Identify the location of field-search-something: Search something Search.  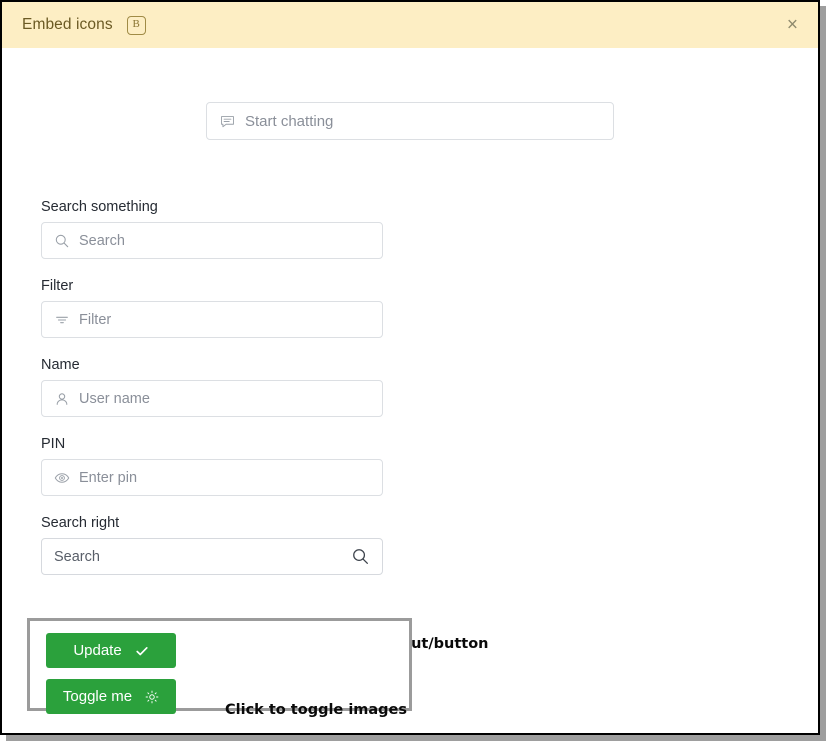
(213, 229).